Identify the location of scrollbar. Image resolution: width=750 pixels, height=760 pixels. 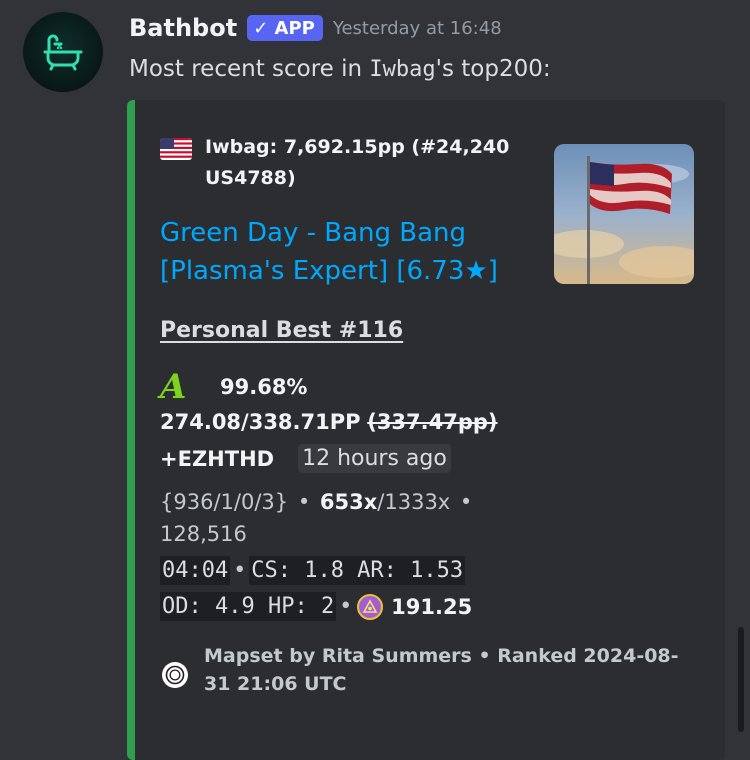
(741, 679).